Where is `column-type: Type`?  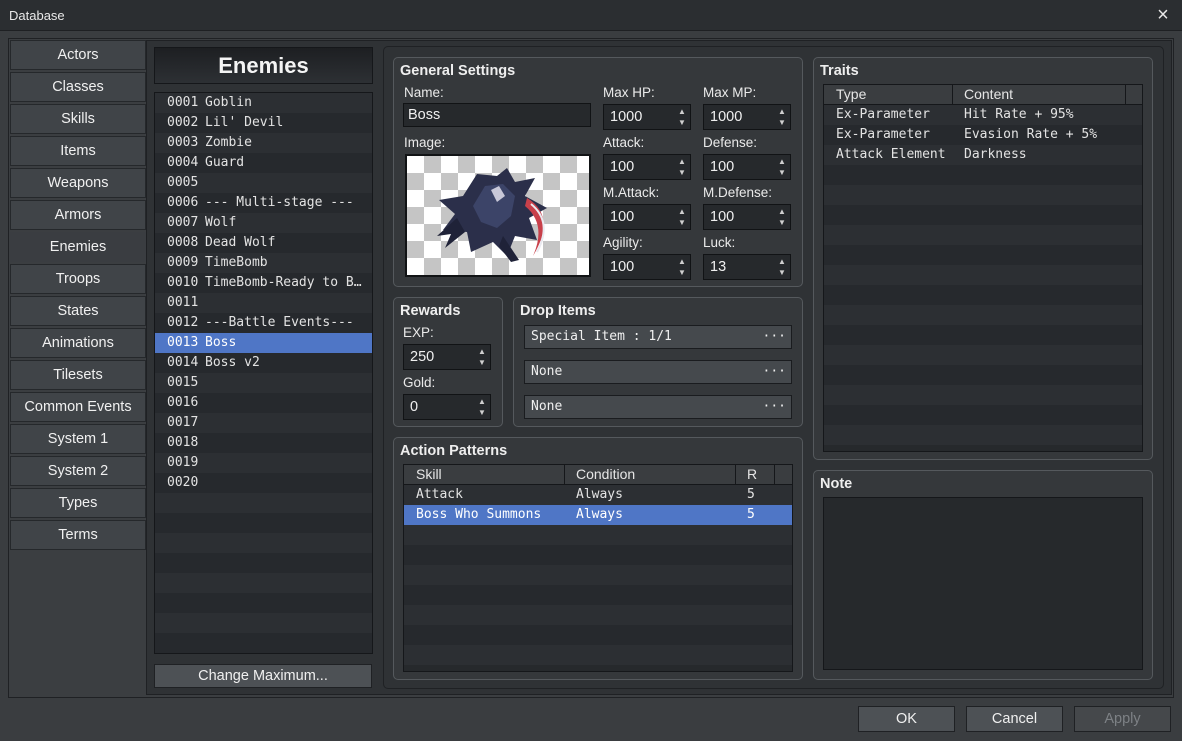
column-type: Type is located at coordinates (851, 94).